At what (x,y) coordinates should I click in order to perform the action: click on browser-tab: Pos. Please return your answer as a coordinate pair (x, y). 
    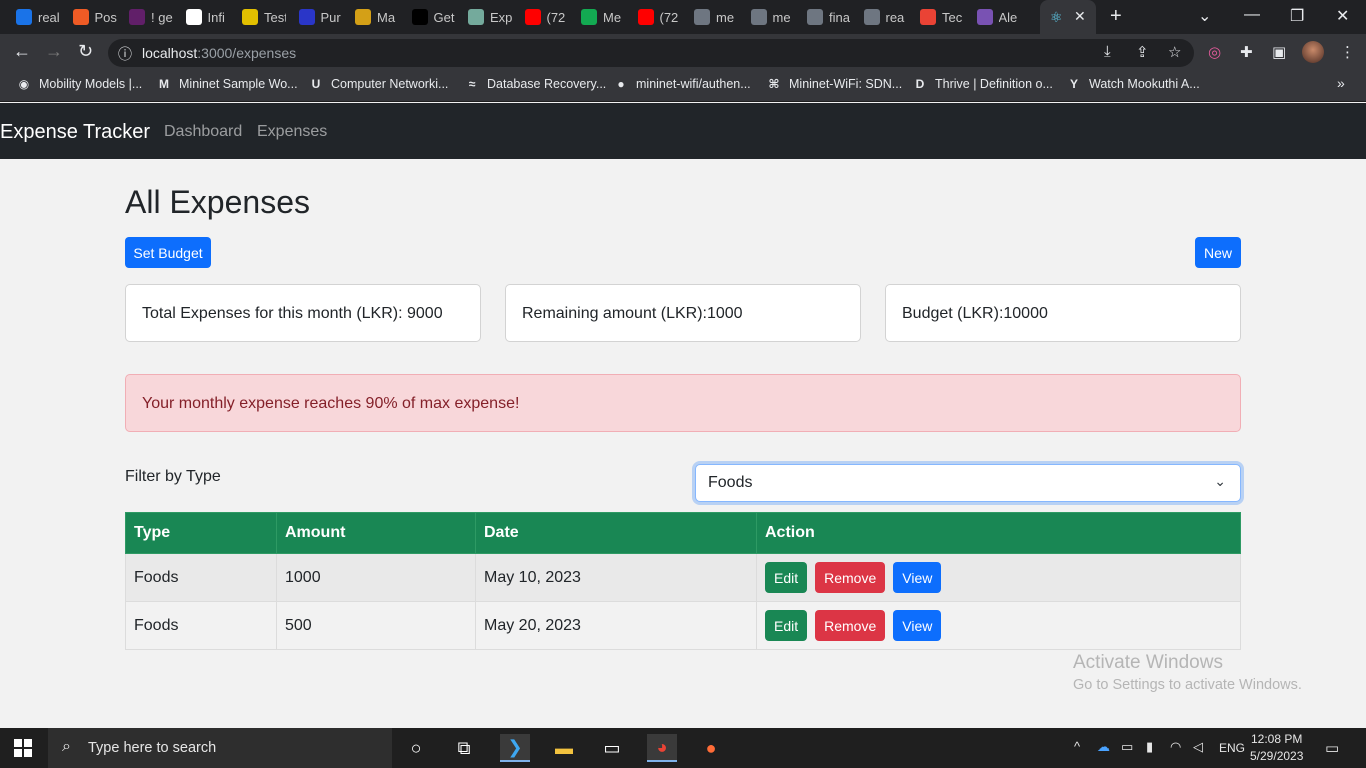
    Looking at the image, I should click on (99, 17).